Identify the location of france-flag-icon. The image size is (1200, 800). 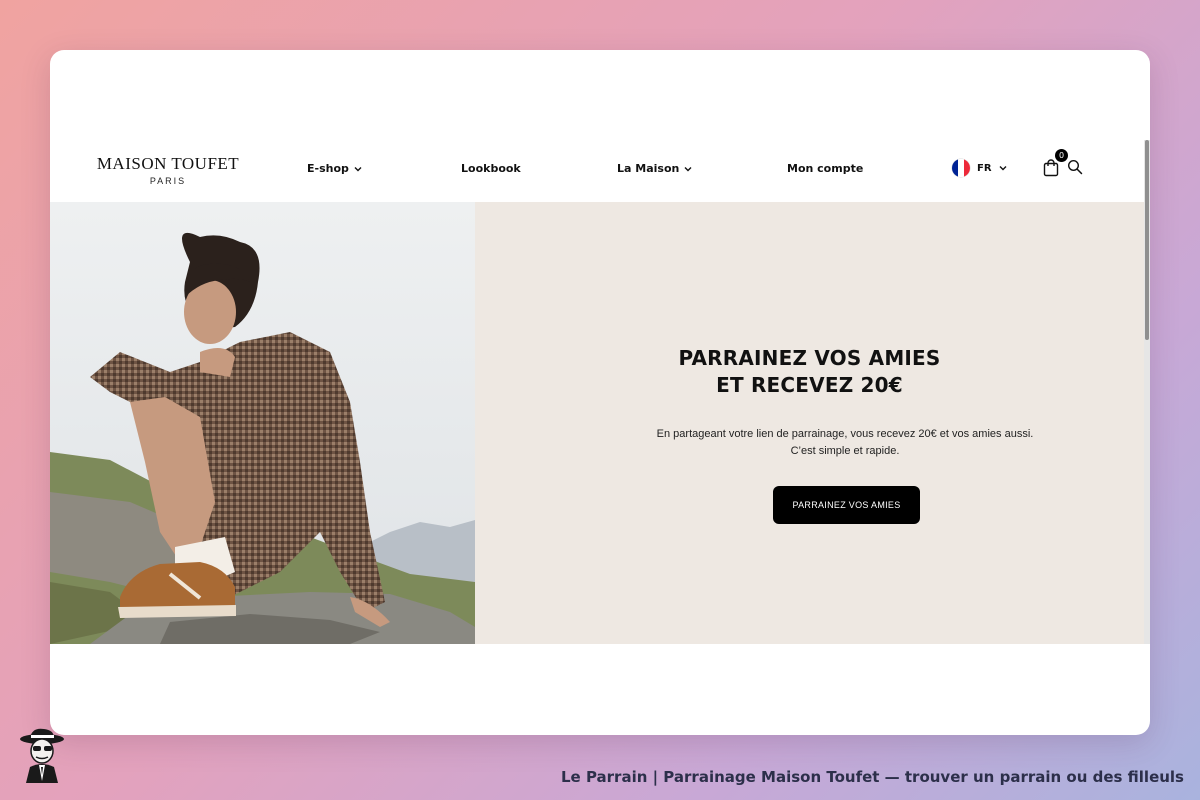
(961, 168).